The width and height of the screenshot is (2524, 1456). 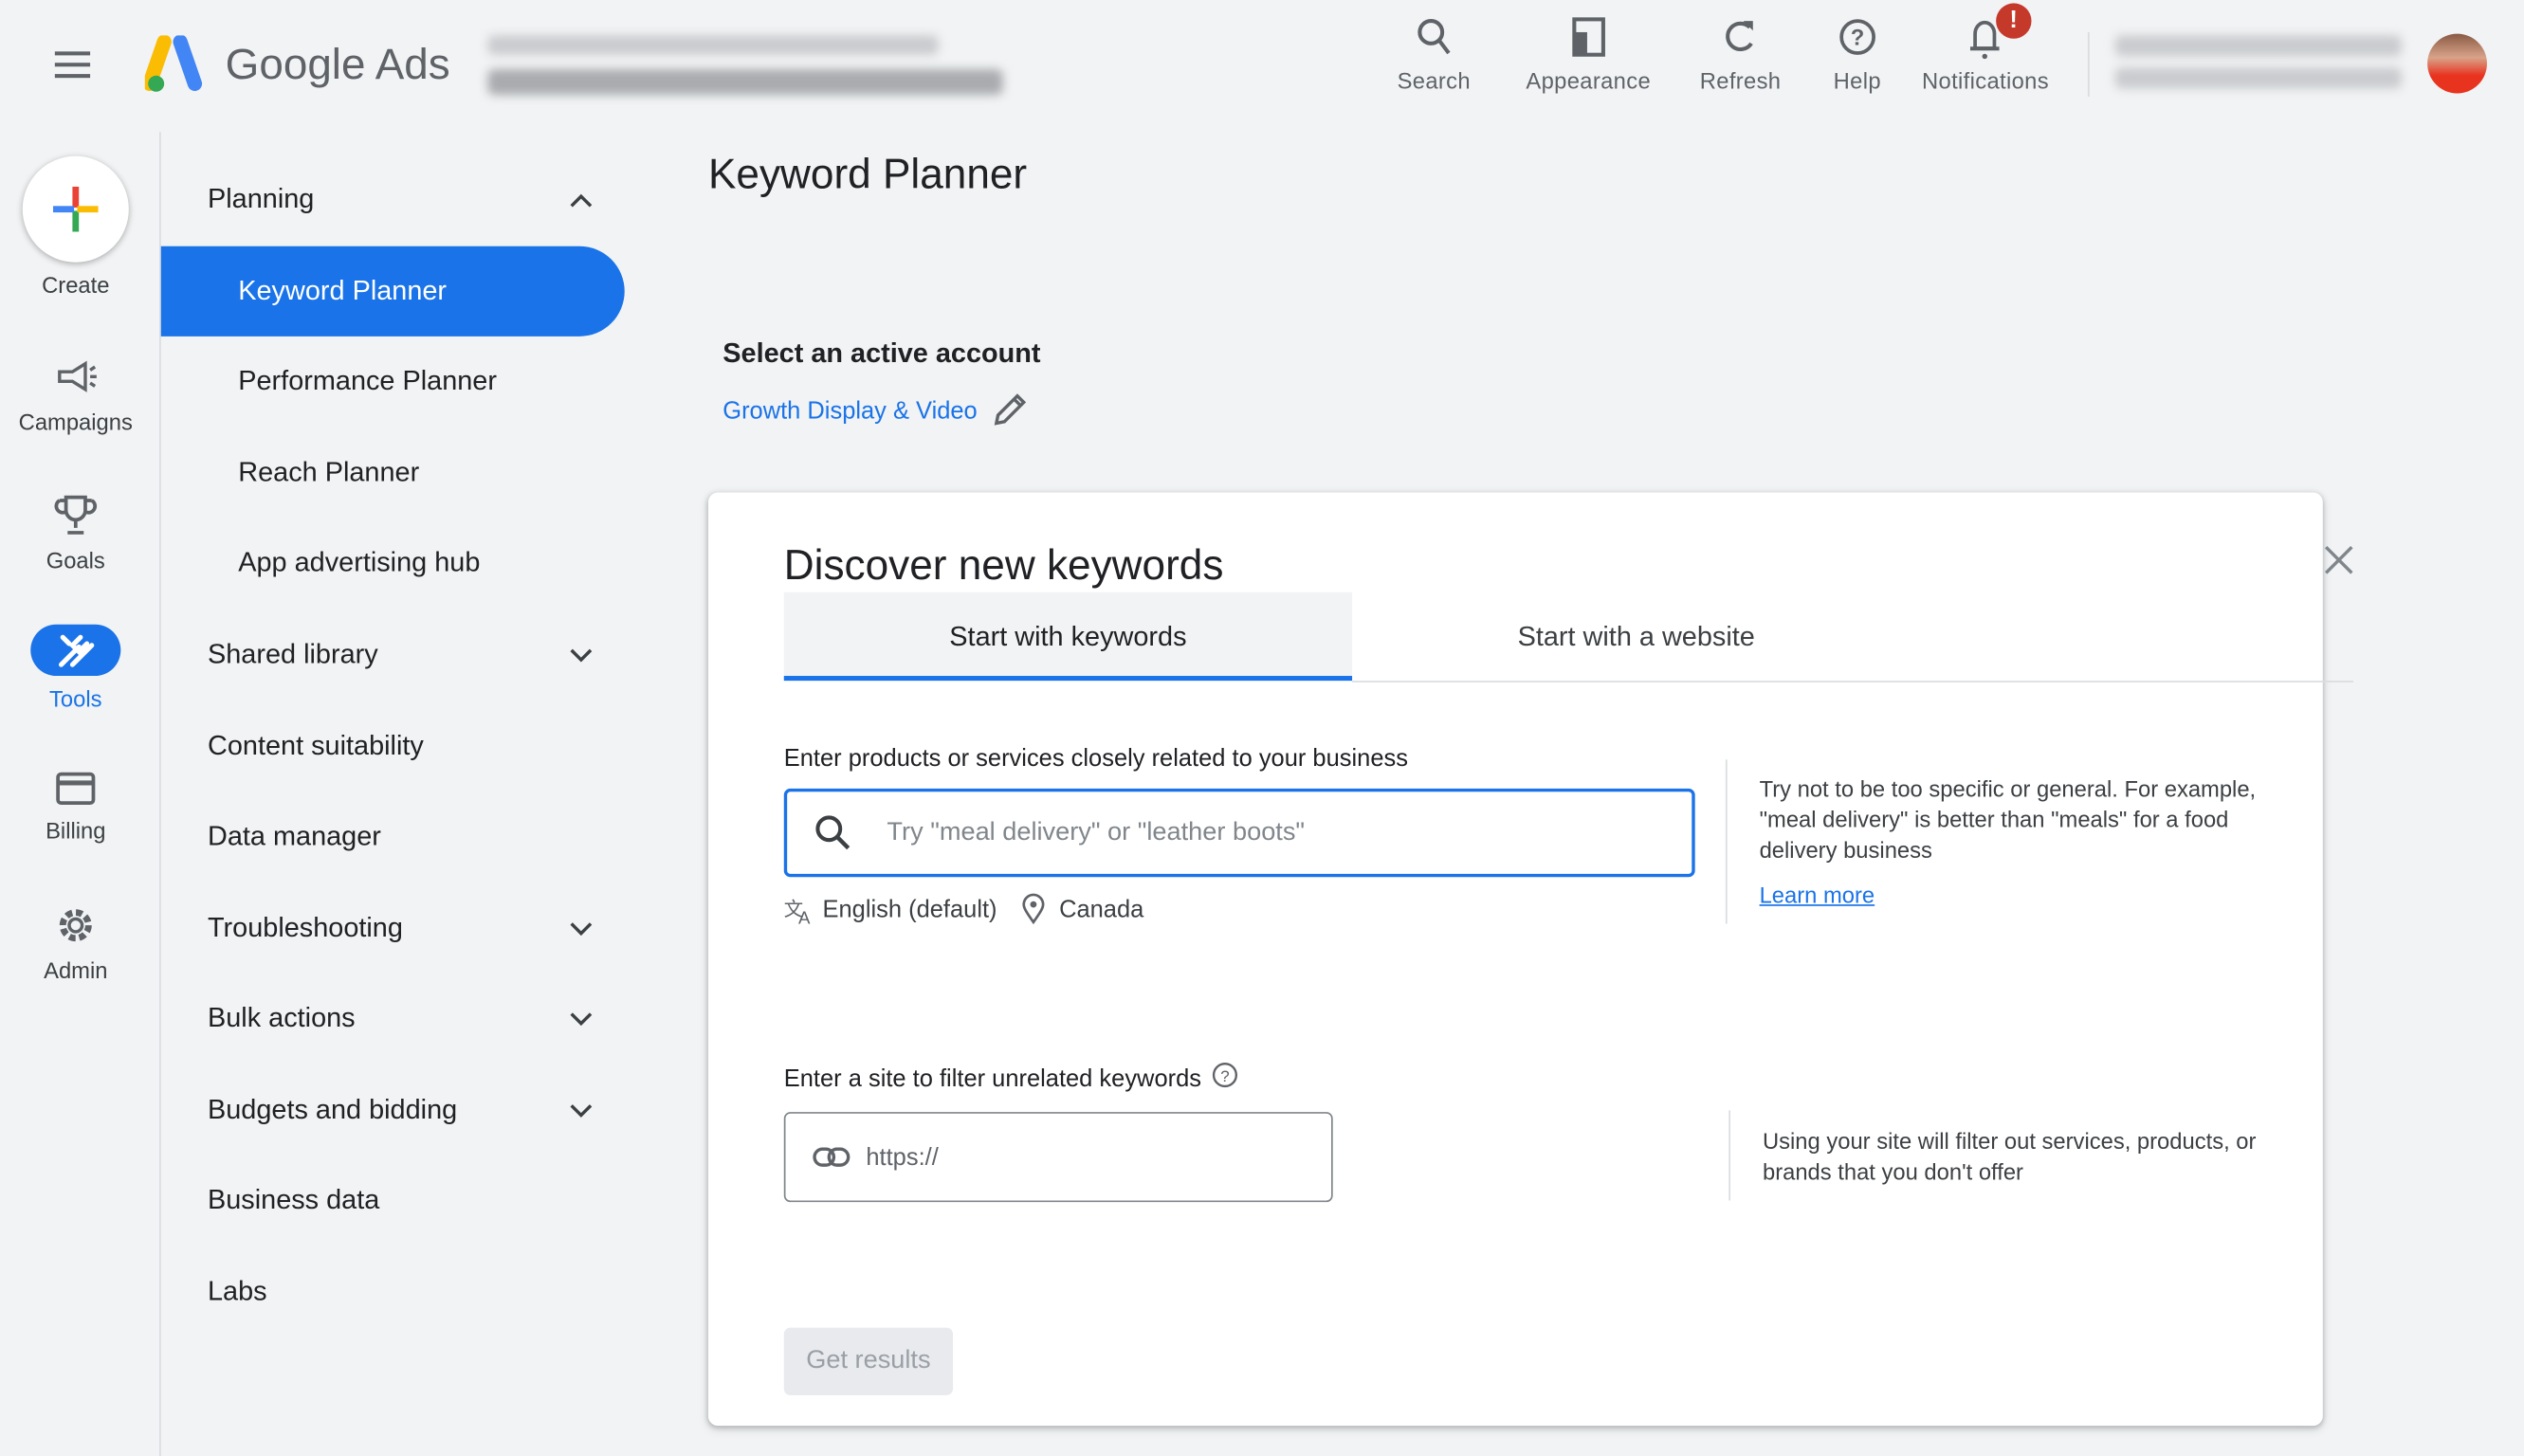 I want to click on hamburger-icon, so click(x=72, y=65).